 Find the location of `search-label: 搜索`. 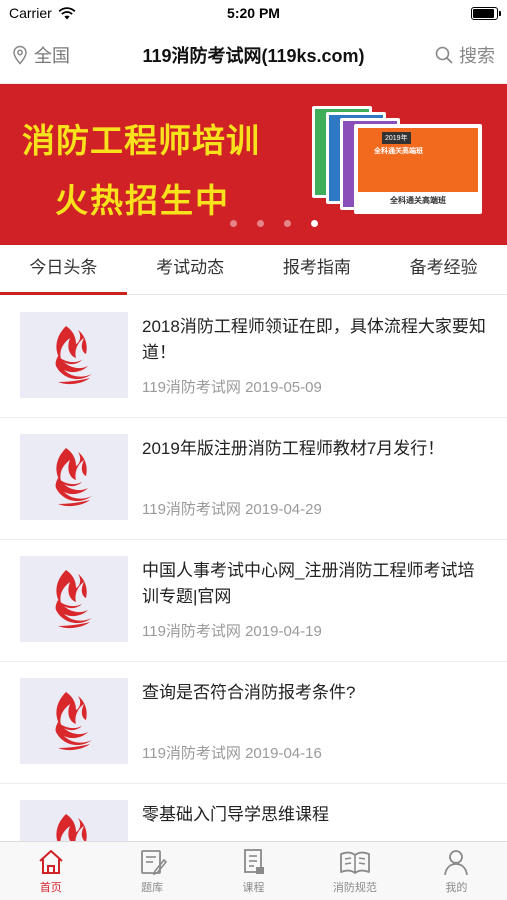

search-label: 搜索 is located at coordinates (477, 55).